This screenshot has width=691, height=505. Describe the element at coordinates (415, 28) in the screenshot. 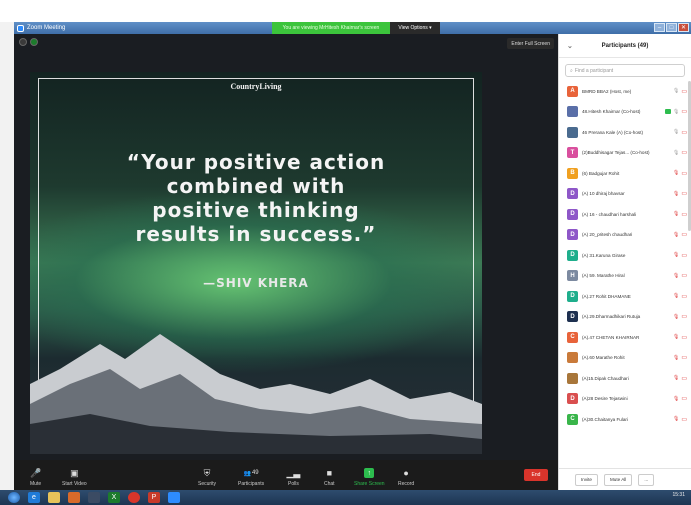

I see `view-options-button: View Options ▾` at that location.